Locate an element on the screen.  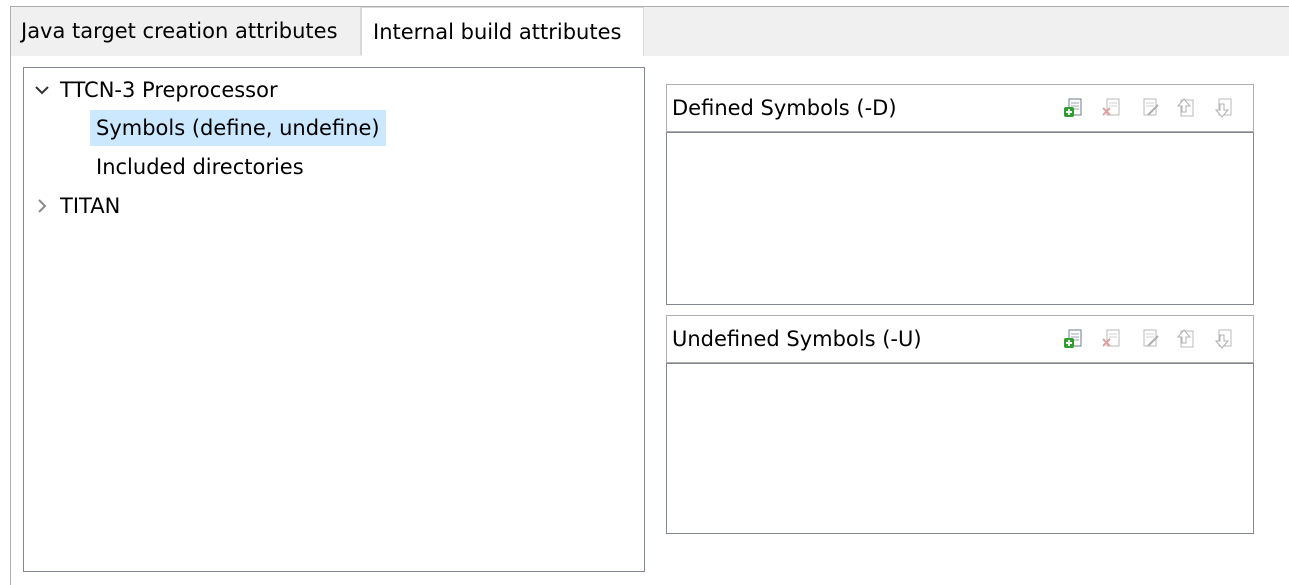
tab-java-target-creation-attributes: Java target creation attributes is located at coordinates (186, 31).